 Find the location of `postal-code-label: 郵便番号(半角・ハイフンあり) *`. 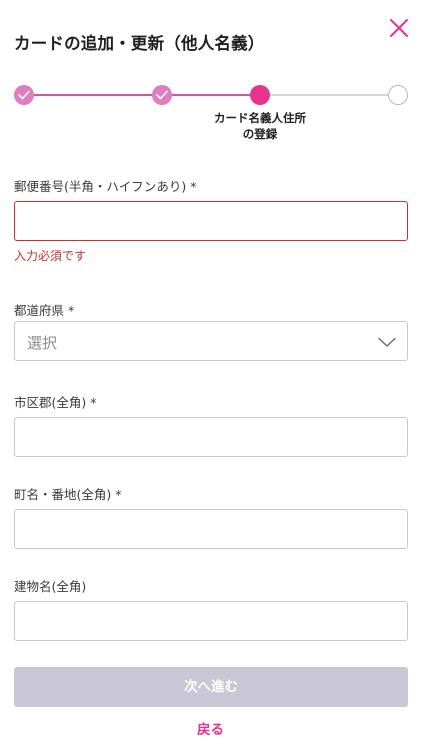

postal-code-label: 郵便番号(半角・ハイフンあり) * is located at coordinates (105, 186).